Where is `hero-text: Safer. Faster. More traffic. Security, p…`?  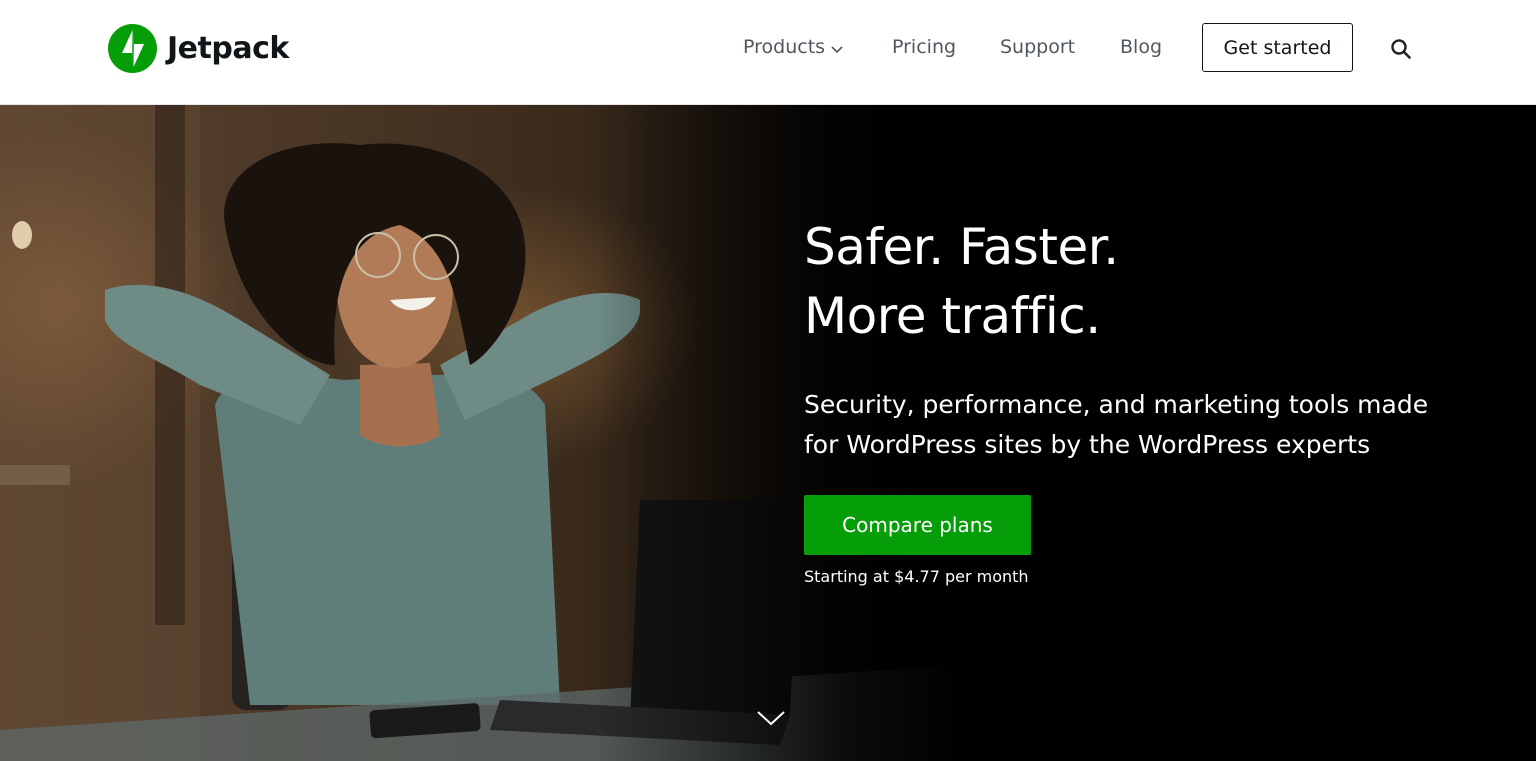 hero-text: Safer. Faster. More traffic. Security, p… is located at coordinates (1129, 339).